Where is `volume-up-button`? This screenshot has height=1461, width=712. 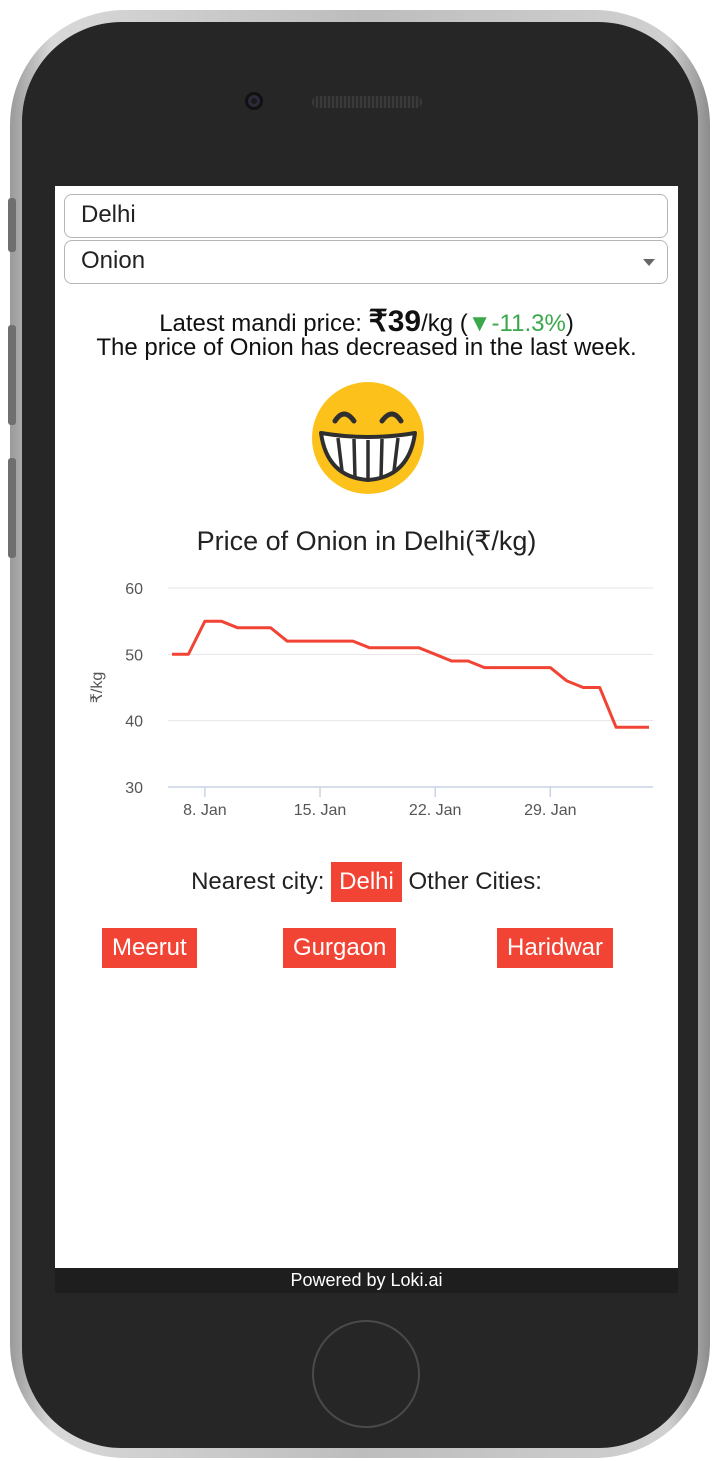 volume-up-button is located at coordinates (12, 375).